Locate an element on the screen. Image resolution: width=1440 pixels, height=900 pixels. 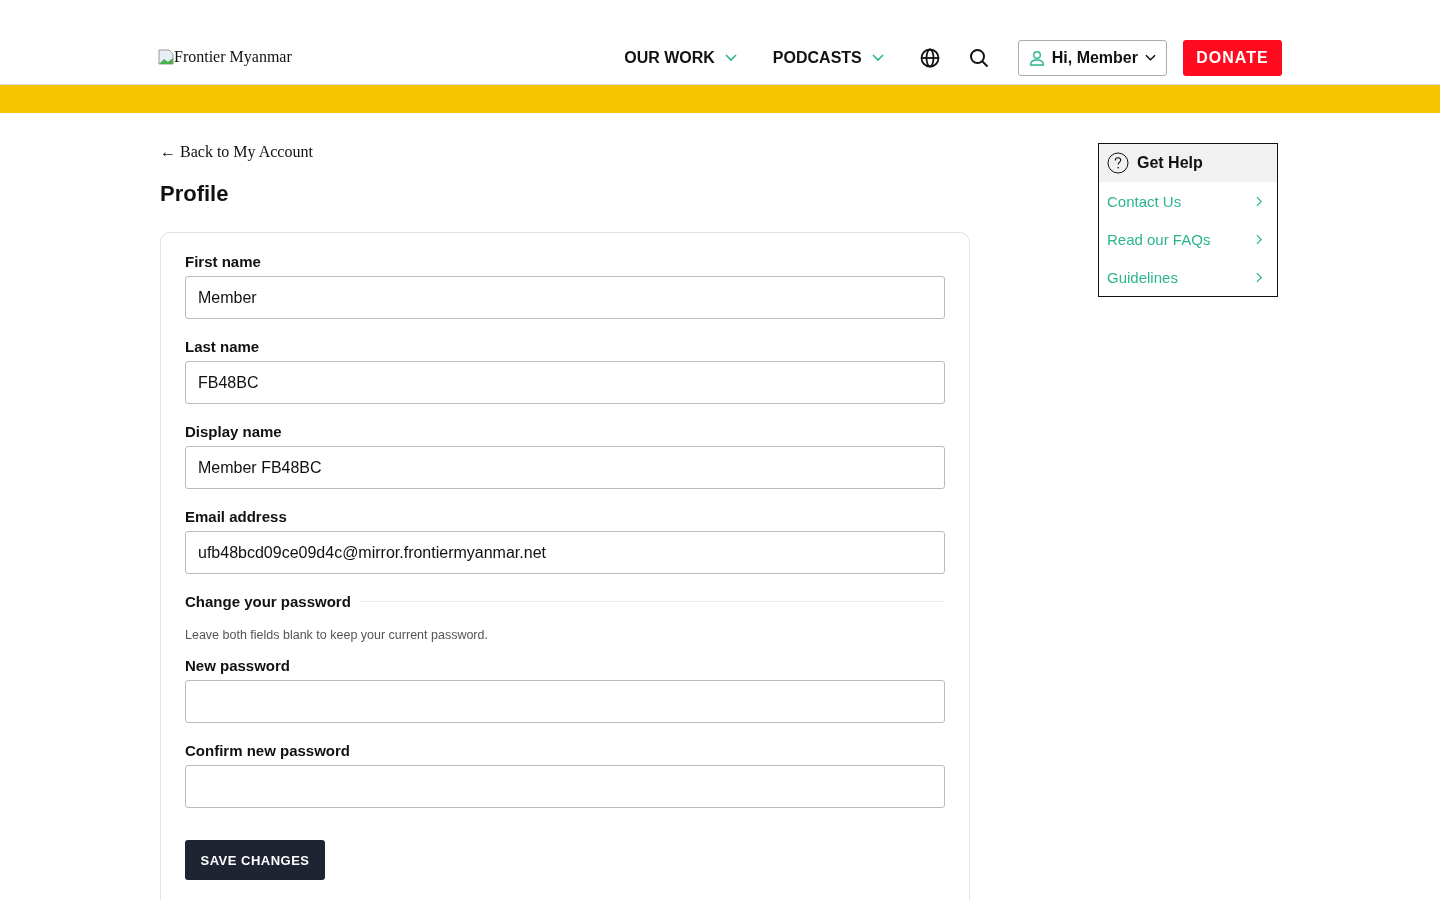
input-field: Member is located at coordinates (565, 297).